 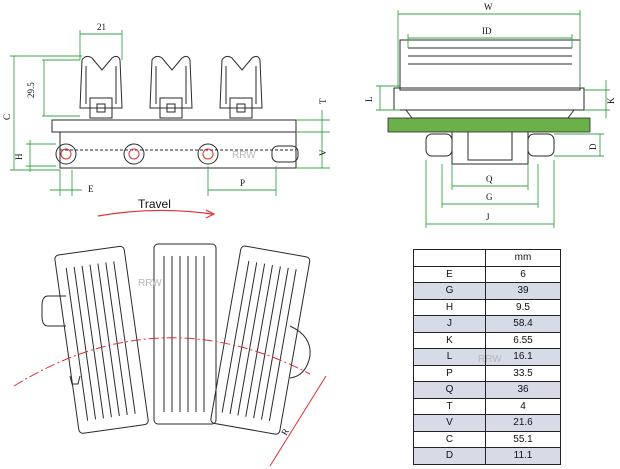 I want to click on row-dim: G, so click(x=449, y=291).